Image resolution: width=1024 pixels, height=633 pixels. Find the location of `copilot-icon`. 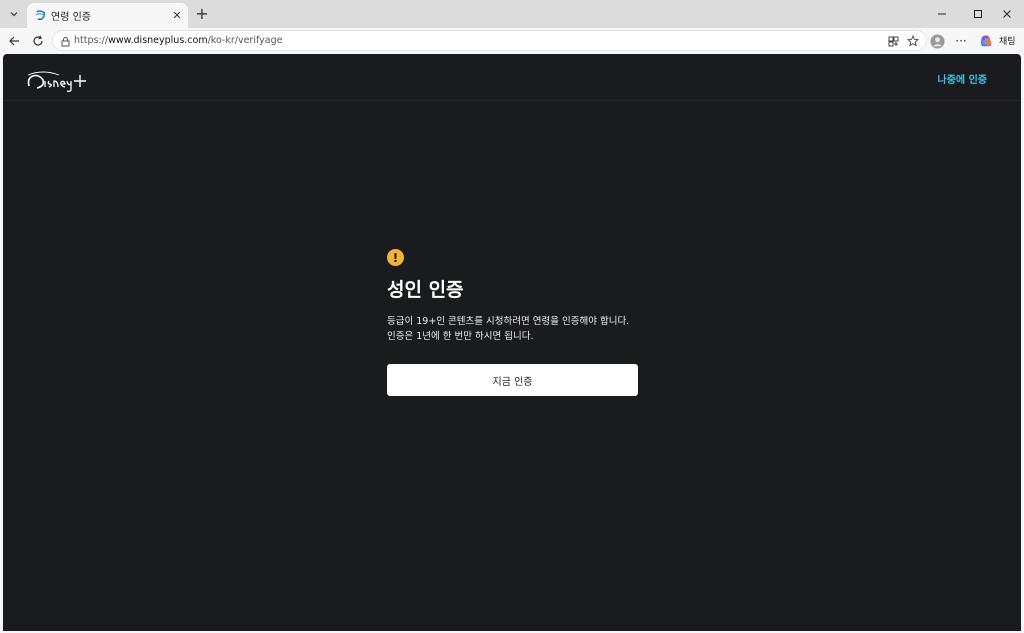

copilot-icon is located at coordinates (985, 40).